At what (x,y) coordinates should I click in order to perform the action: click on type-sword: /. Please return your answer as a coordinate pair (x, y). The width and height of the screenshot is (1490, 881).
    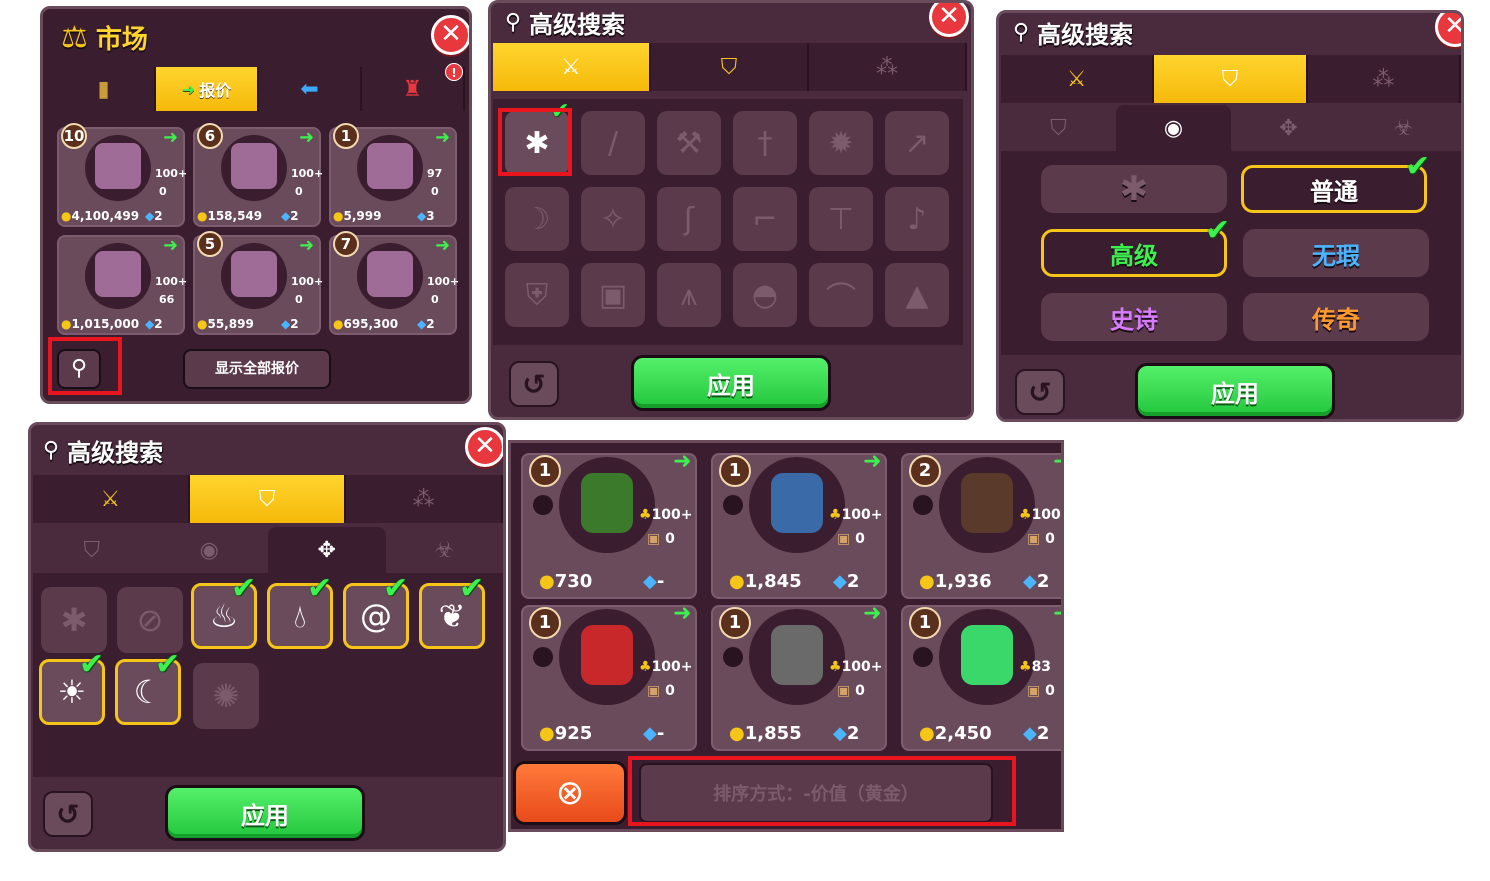
    Looking at the image, I should click on (613, 143).